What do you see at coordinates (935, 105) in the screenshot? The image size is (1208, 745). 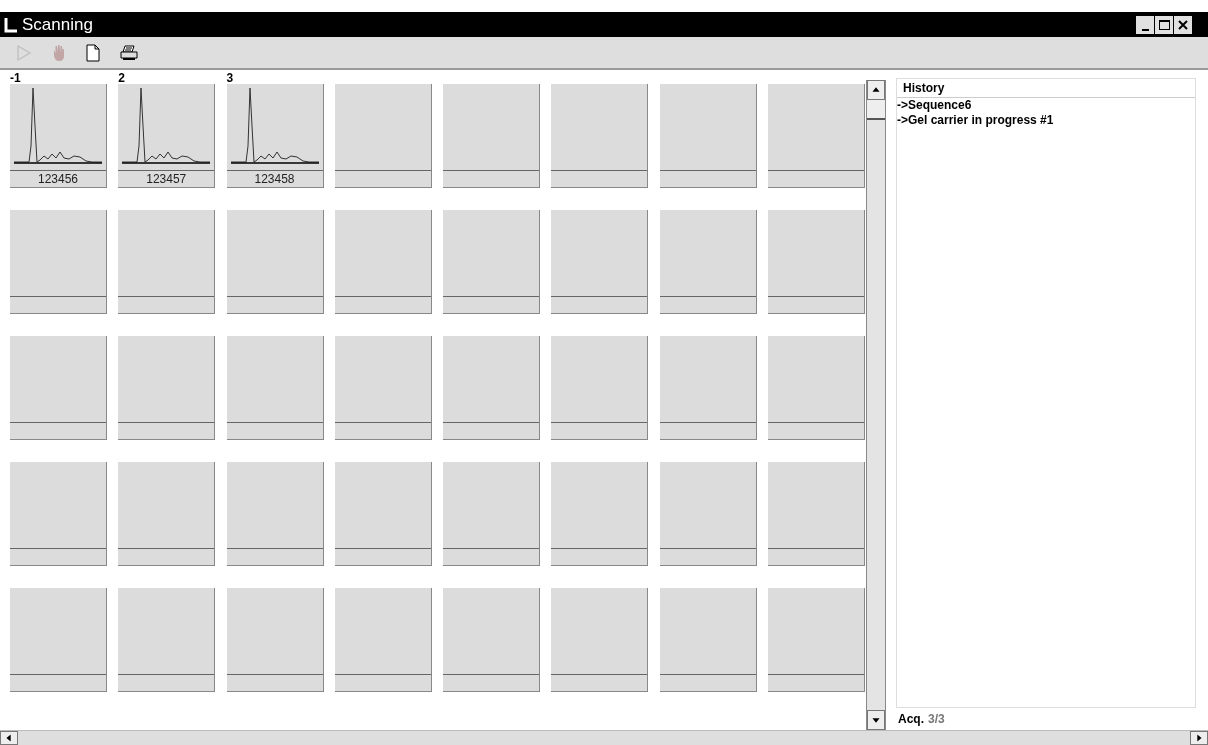 I see `history-entry: ->Sequence6` at bounding box center [935, 105].